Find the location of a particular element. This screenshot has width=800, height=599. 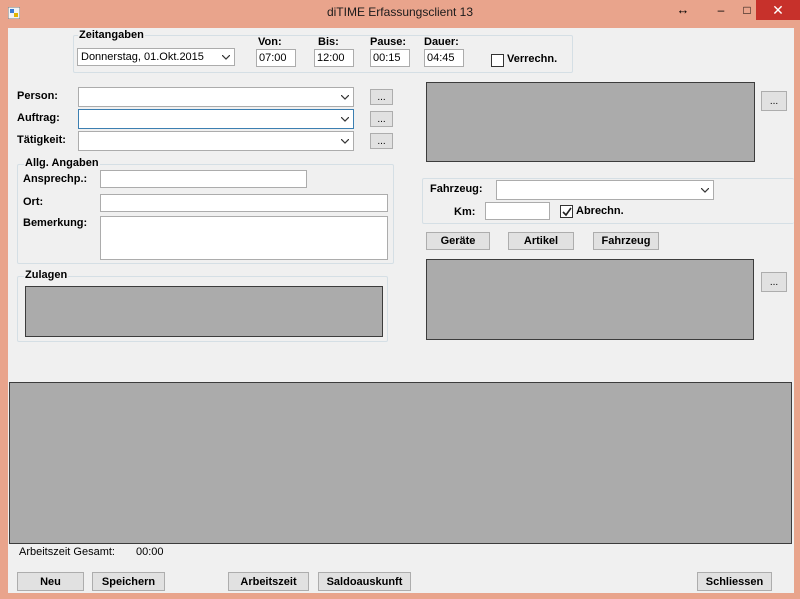

minimize-button: – is located at coordinates (721, 10).